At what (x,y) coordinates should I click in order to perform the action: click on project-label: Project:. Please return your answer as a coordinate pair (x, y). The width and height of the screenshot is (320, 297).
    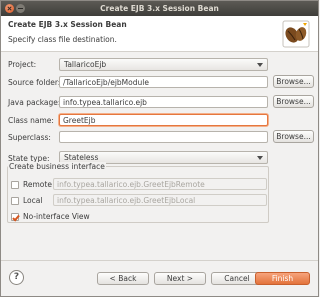
    Looking at the image, I should click on (22, 64).